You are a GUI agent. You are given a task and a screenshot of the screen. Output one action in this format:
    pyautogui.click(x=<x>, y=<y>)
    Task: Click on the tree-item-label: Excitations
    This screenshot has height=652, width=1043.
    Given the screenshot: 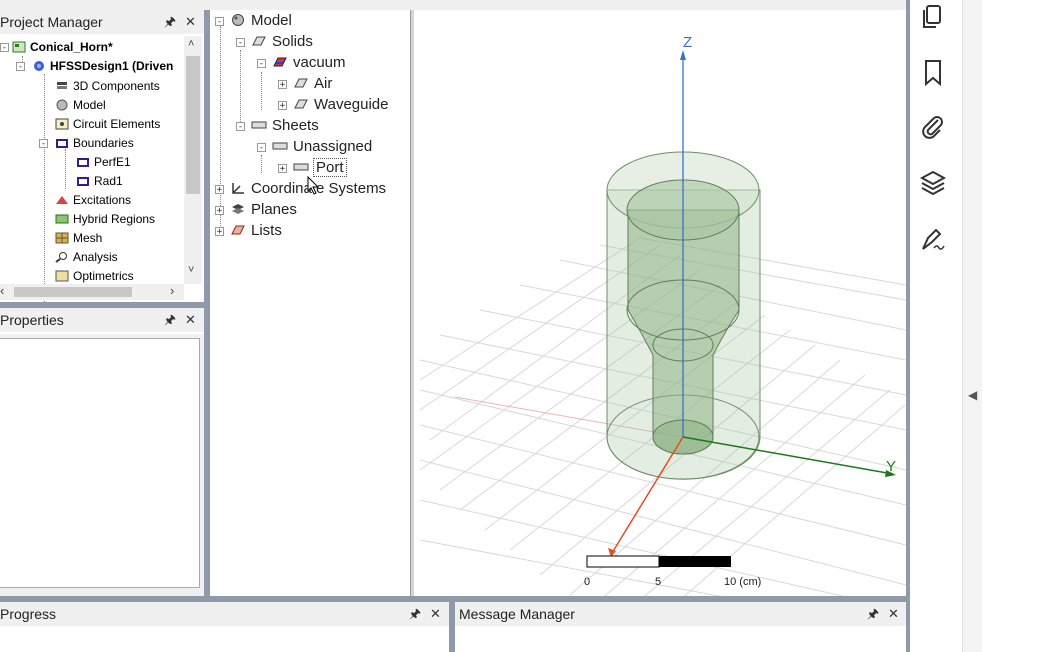 What is the action you would take?
    pyautogui.click(x=102, y=200)
    